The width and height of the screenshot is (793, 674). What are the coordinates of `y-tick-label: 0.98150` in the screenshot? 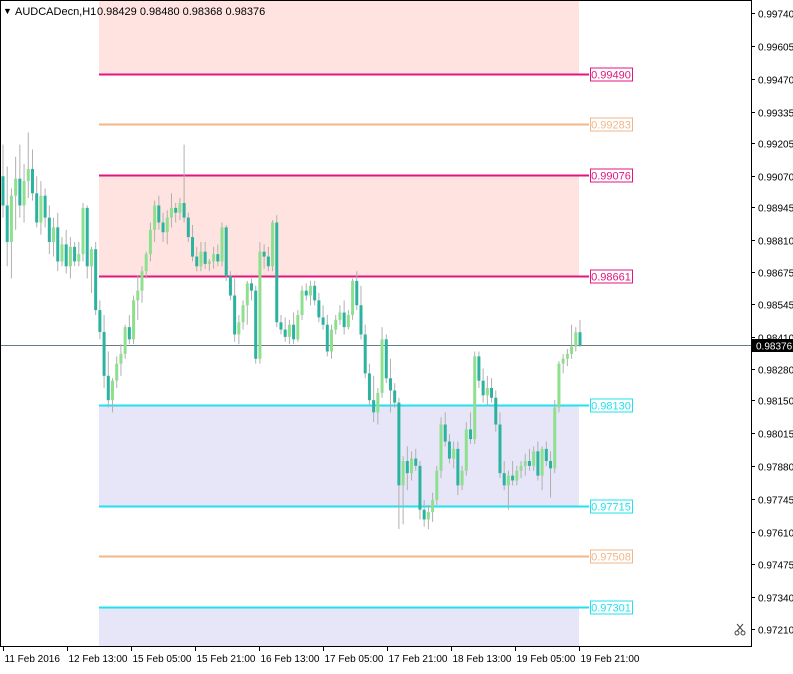 It's located at (775, 402).